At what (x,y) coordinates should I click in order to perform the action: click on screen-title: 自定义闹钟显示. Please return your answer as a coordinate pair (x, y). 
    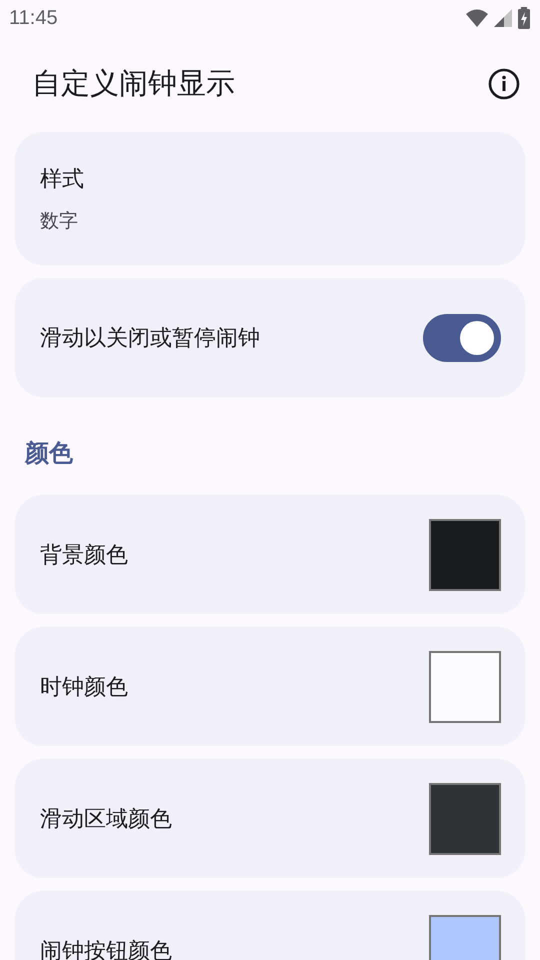
    Looking at the image, I should click on (133, 83).